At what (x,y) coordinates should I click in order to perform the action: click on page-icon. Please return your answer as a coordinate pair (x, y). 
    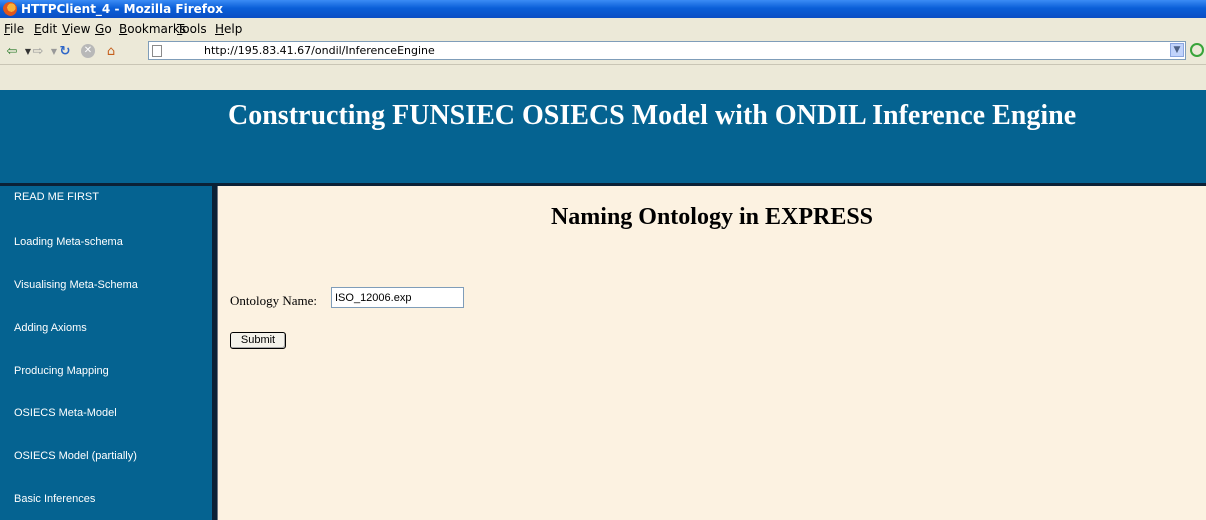
    Looking at the image, I should click on (157, 51).